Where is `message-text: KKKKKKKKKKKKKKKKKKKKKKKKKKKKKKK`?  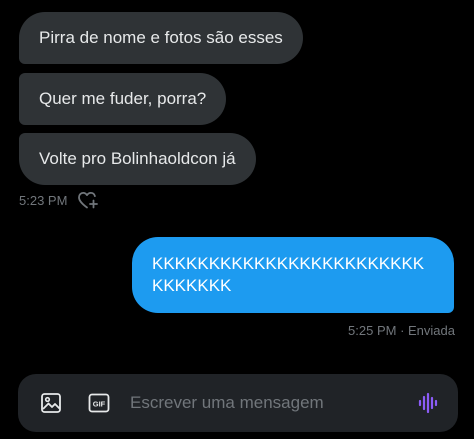
message-text: KKKKKKKKKKKKKKKKKKKKKKKKKKKKKKK is located at coordinates (288, 274).